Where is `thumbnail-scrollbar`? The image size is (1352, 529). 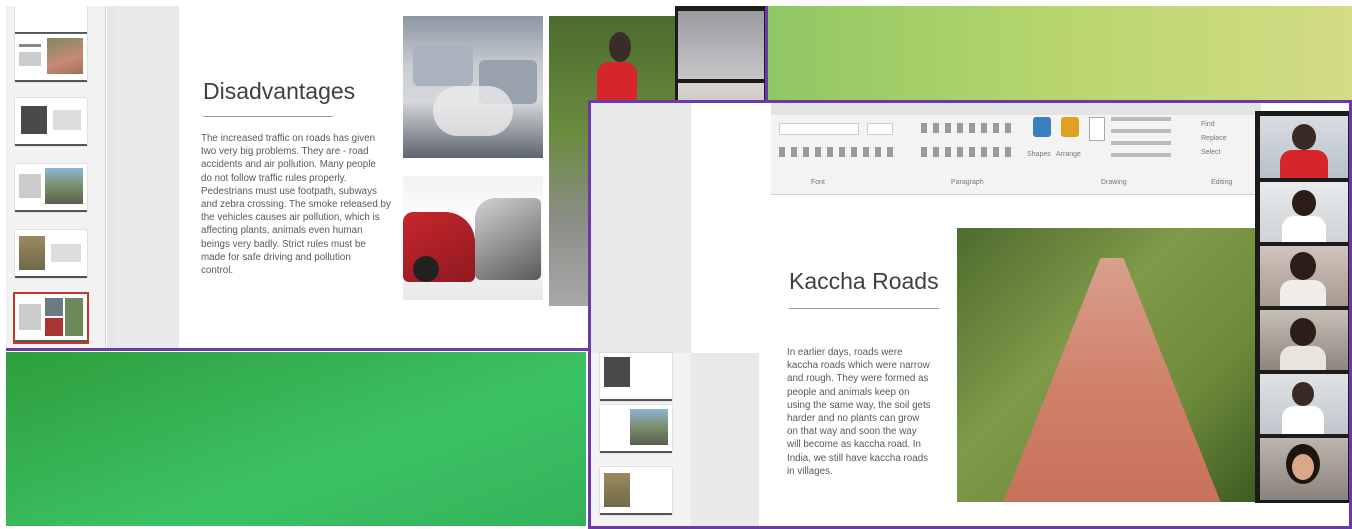 thumbnail-scrollbar is located at coordinates (112, 177).